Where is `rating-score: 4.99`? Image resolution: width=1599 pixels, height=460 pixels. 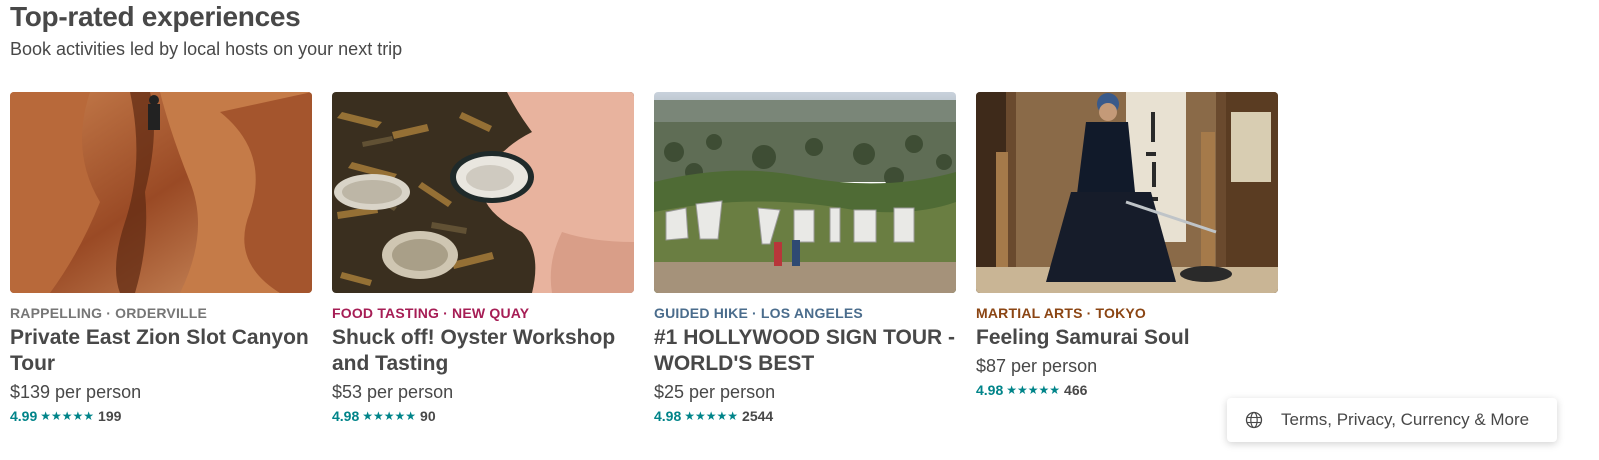 rating-score: 4.99 is located at coordinates (24, 416).